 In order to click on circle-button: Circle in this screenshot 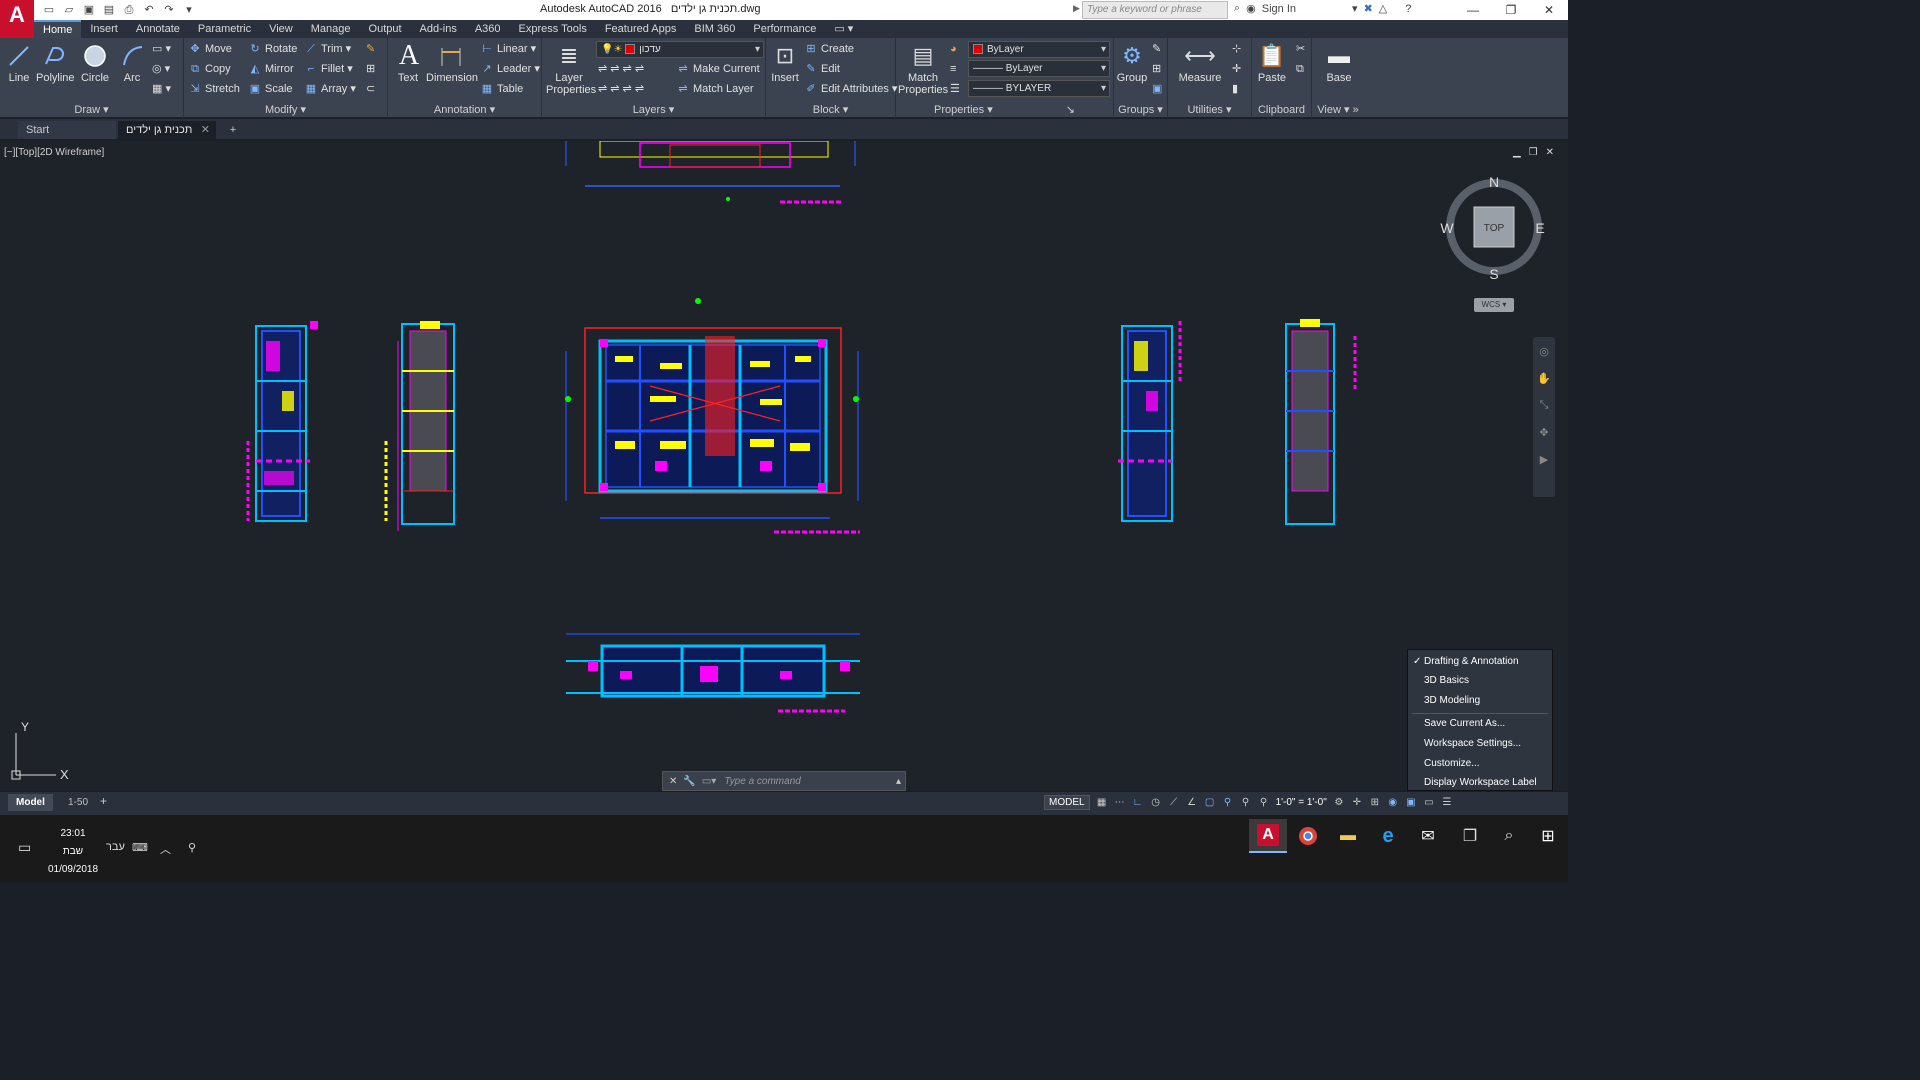, I will do `click(95, 63)`.